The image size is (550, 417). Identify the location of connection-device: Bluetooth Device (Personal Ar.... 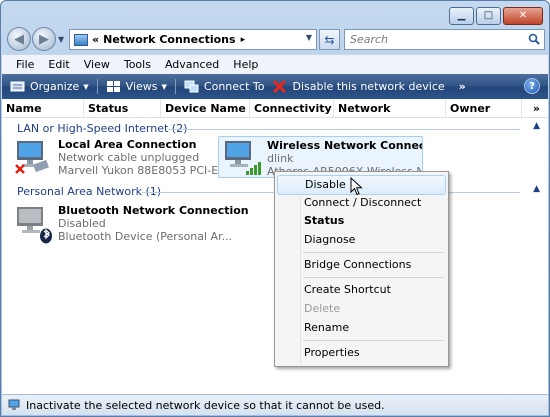
(145, 236).